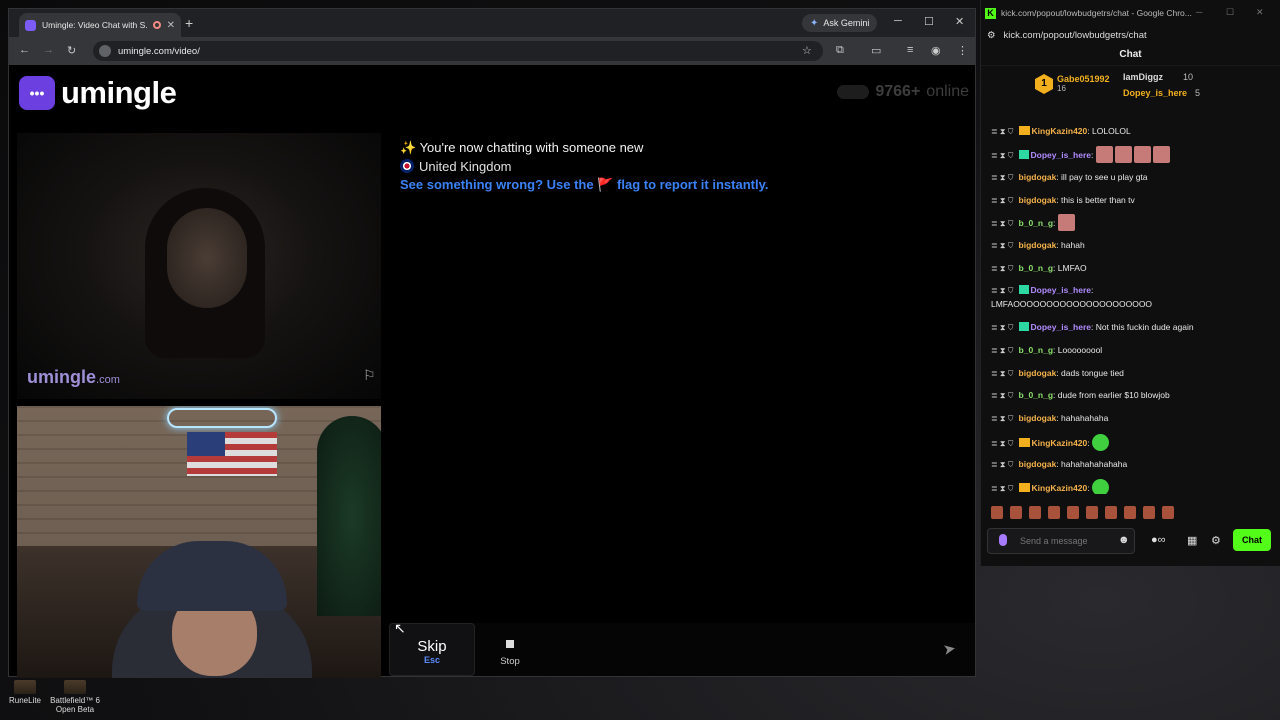 This screenshot has height=720, width=1280. Describe the element at coordinates (936, 50) in the screenshot. I see `profile-icon: ◉` at that location.